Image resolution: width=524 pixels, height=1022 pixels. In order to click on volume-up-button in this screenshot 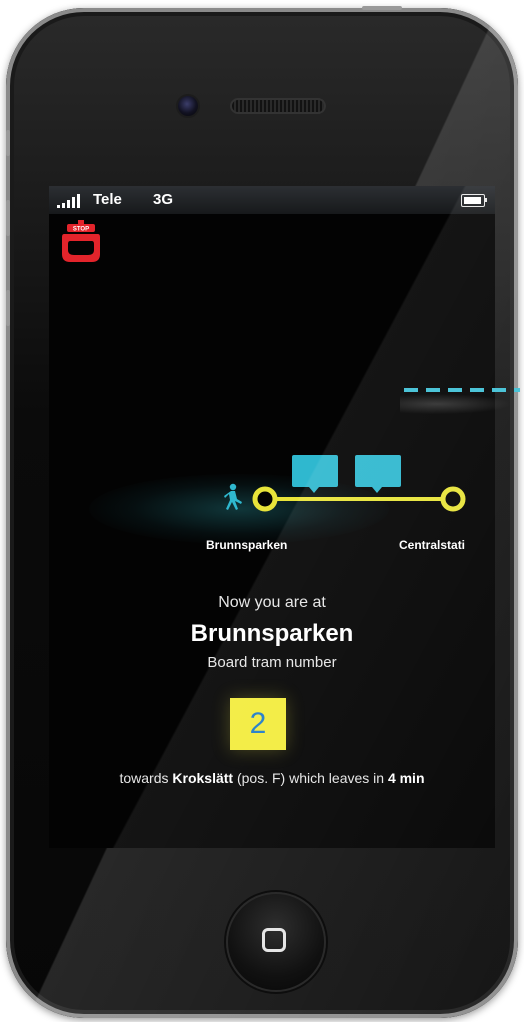, I will do `click(8, 218)`.